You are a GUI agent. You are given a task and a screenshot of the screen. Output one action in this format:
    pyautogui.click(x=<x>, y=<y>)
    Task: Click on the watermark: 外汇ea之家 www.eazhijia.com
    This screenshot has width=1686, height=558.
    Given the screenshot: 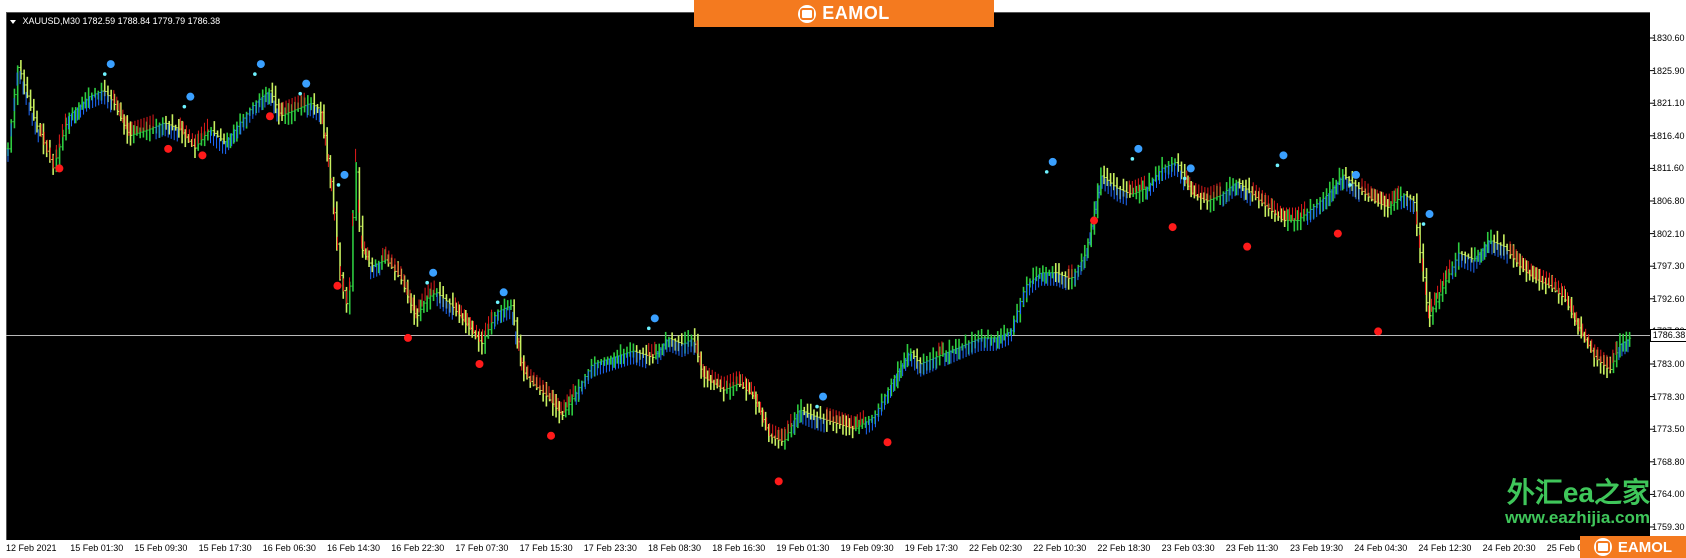 What is the action you would take?
    pyautogui.click(x=1577, y=503)
    